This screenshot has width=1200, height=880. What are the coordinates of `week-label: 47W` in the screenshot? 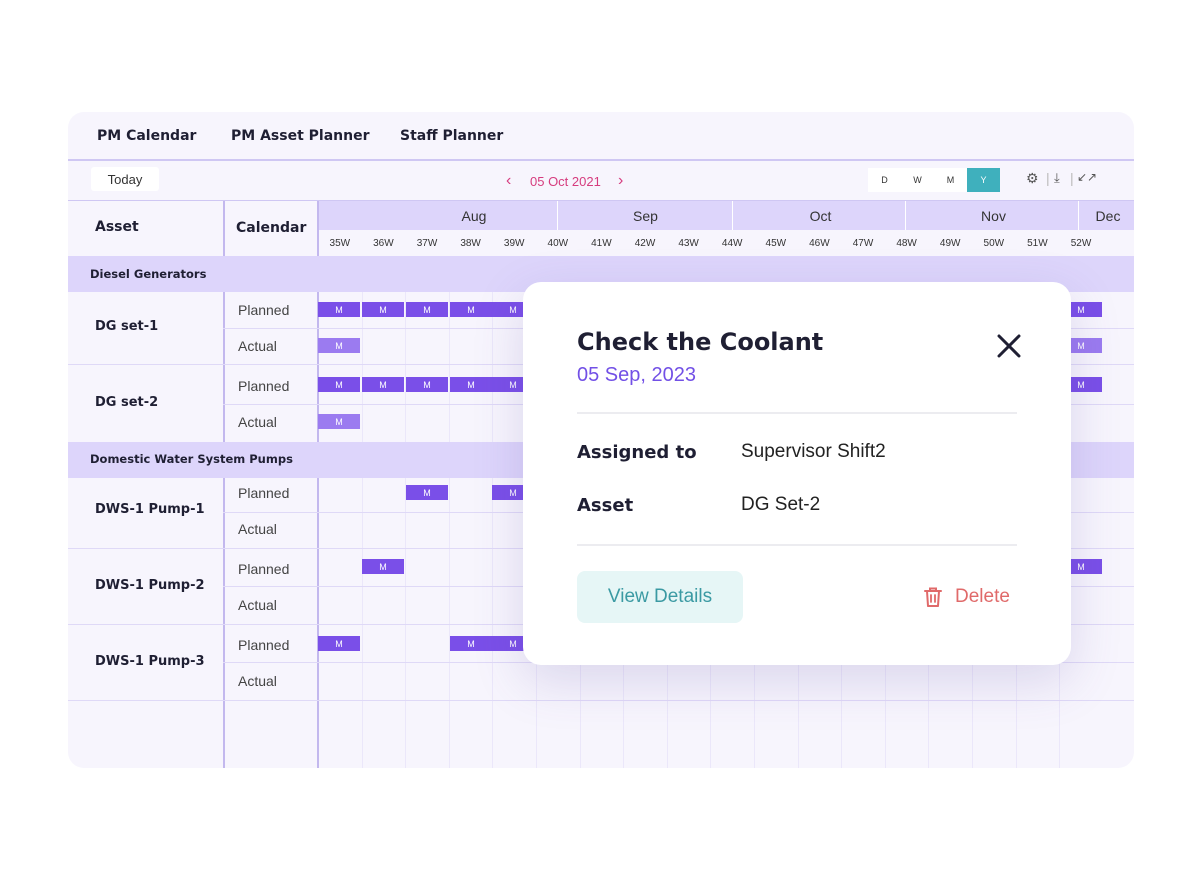 It's located at (863, 243).